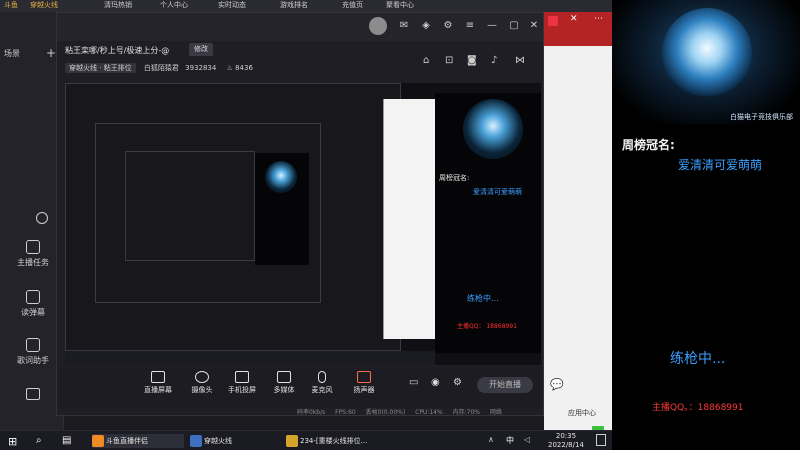 The height and width of the screenshot is (450, 800). I want to click on nested-weekly-name: 爱清清可爱萌萌, so click(497, 192).